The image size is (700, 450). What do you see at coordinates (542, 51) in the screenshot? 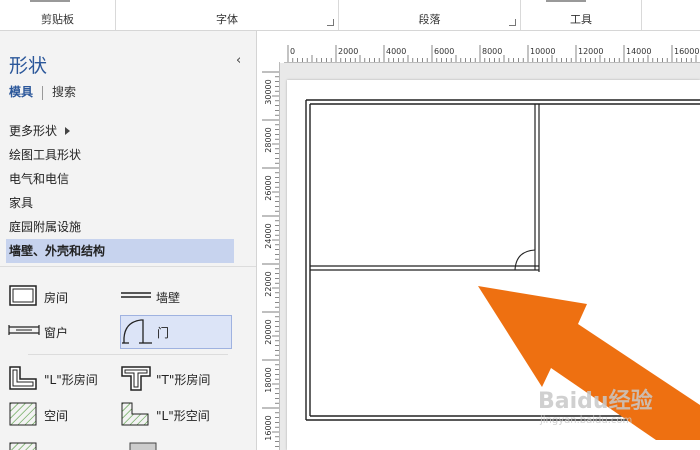
I see `ruler-tick-label: 10000` at bounding box center [542, 51].